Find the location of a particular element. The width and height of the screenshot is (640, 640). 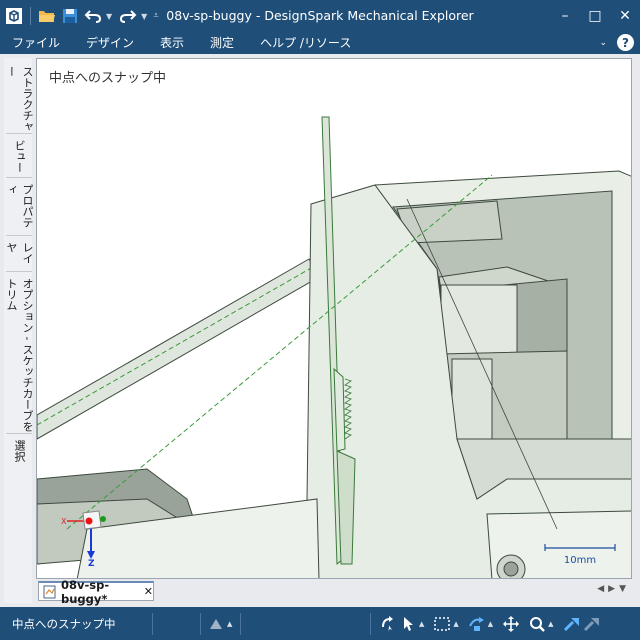

redo-icon is located at coordinates (128, 16).